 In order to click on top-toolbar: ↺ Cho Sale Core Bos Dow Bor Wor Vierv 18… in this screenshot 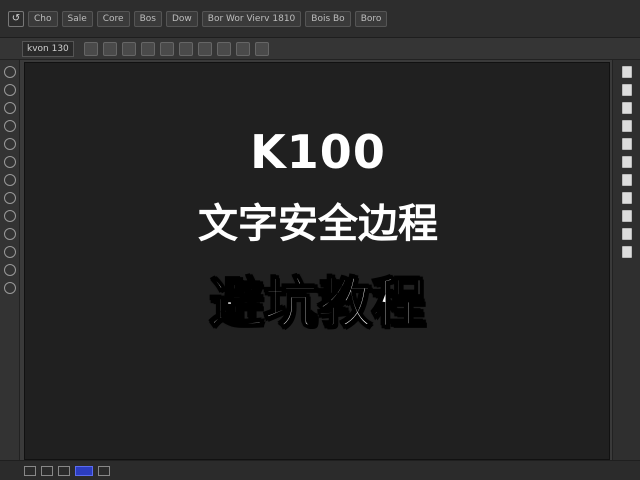, I will do `click(320, 19)`.